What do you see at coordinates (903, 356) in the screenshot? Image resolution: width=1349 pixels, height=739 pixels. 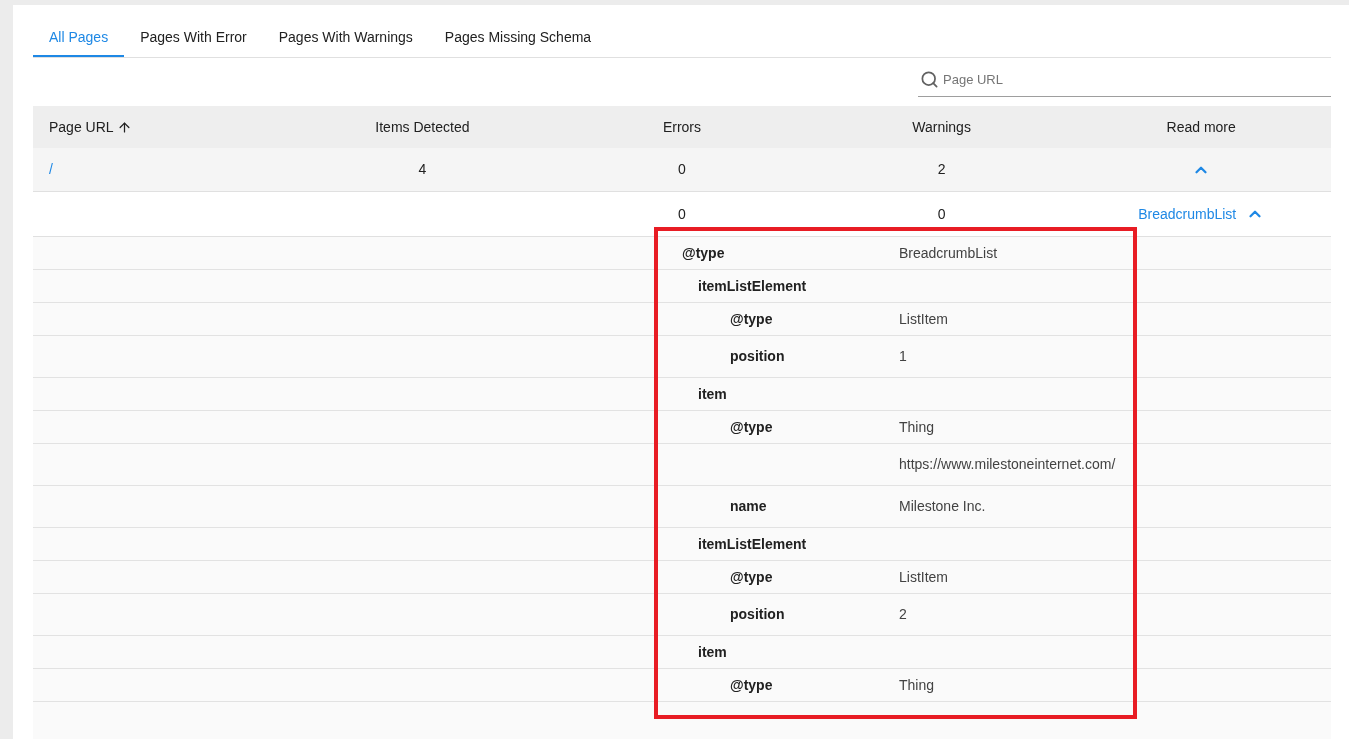 I see `property-value: 1` at bounding box center [903, 356].